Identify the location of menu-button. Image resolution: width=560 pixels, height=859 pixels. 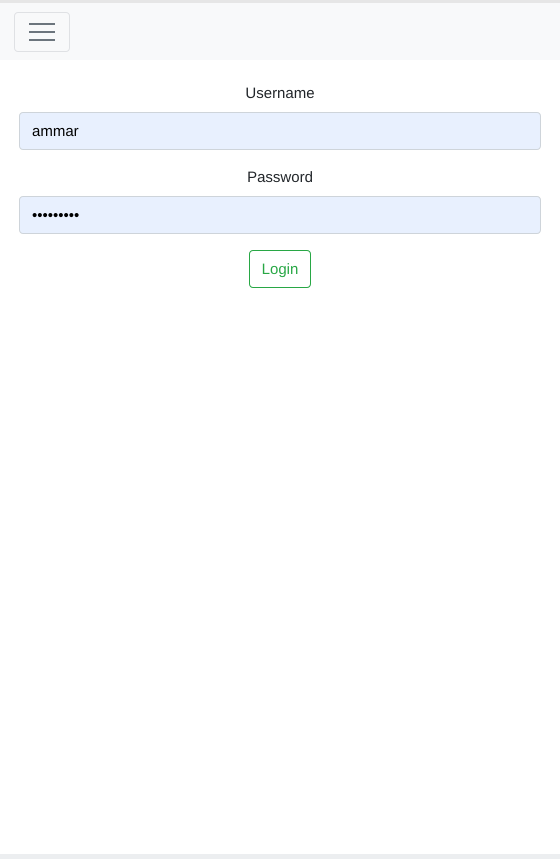
(42, 32).